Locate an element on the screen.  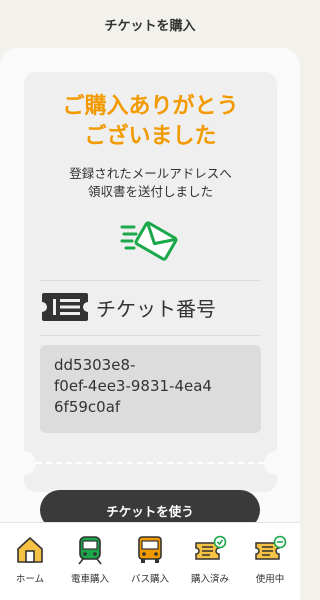
perforation-line is located at coordinates (150, 463).